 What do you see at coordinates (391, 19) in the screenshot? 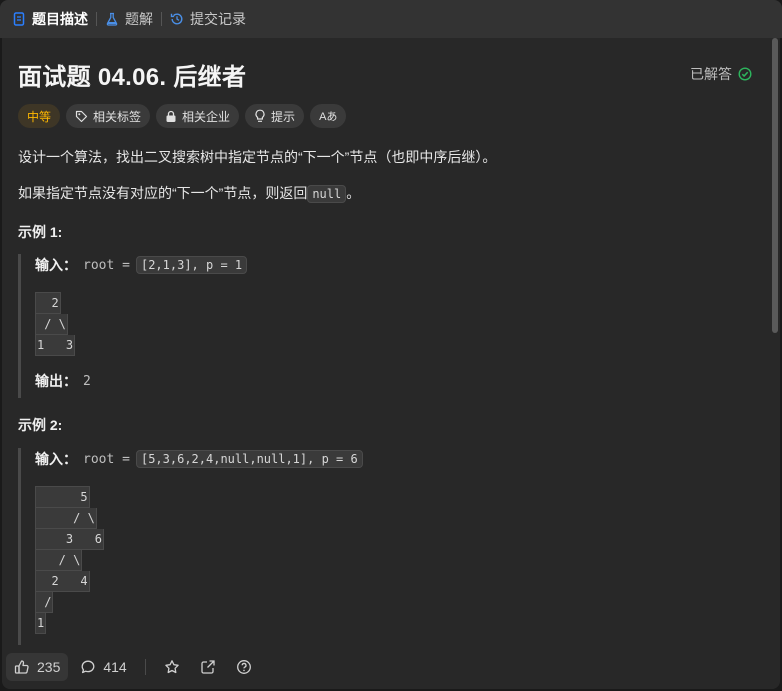
I see `tab-bar: 题目描述 题解 提交记录` at bounding box center [391, 19].